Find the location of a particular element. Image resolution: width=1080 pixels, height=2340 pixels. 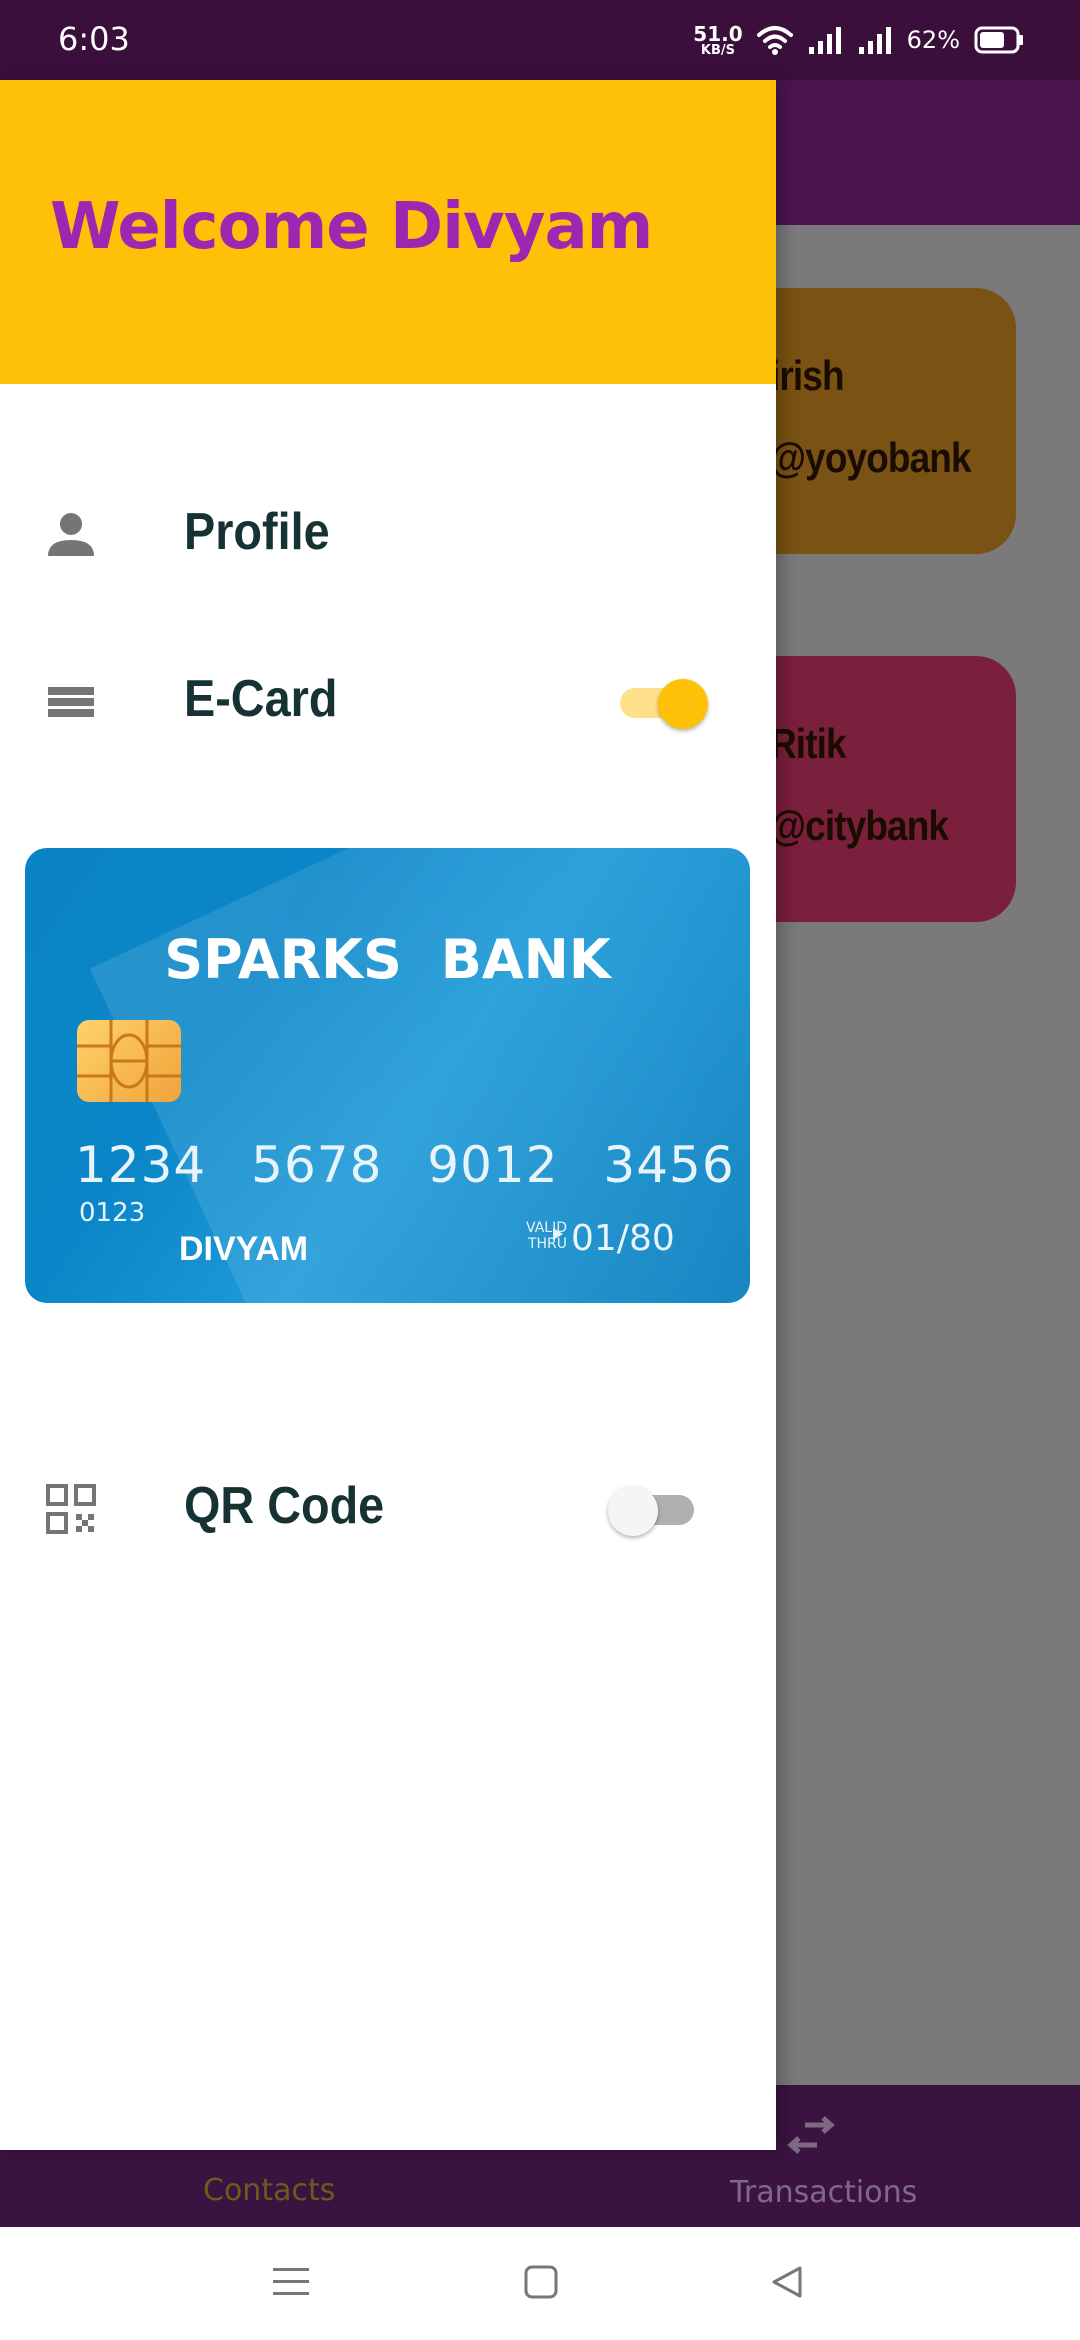

ecard-toggle is located at coordinates (661, 704).